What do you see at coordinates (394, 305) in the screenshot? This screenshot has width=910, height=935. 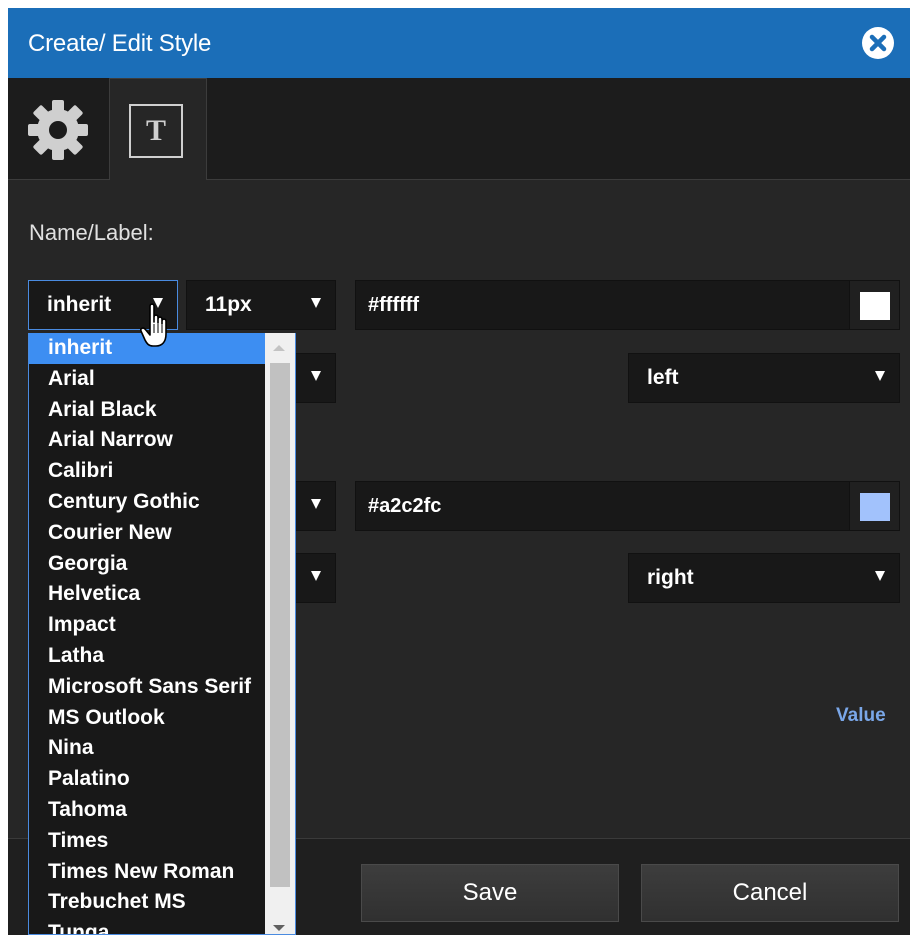 I see `label-color-value: #ffffff` at bounding box center [394, 305].